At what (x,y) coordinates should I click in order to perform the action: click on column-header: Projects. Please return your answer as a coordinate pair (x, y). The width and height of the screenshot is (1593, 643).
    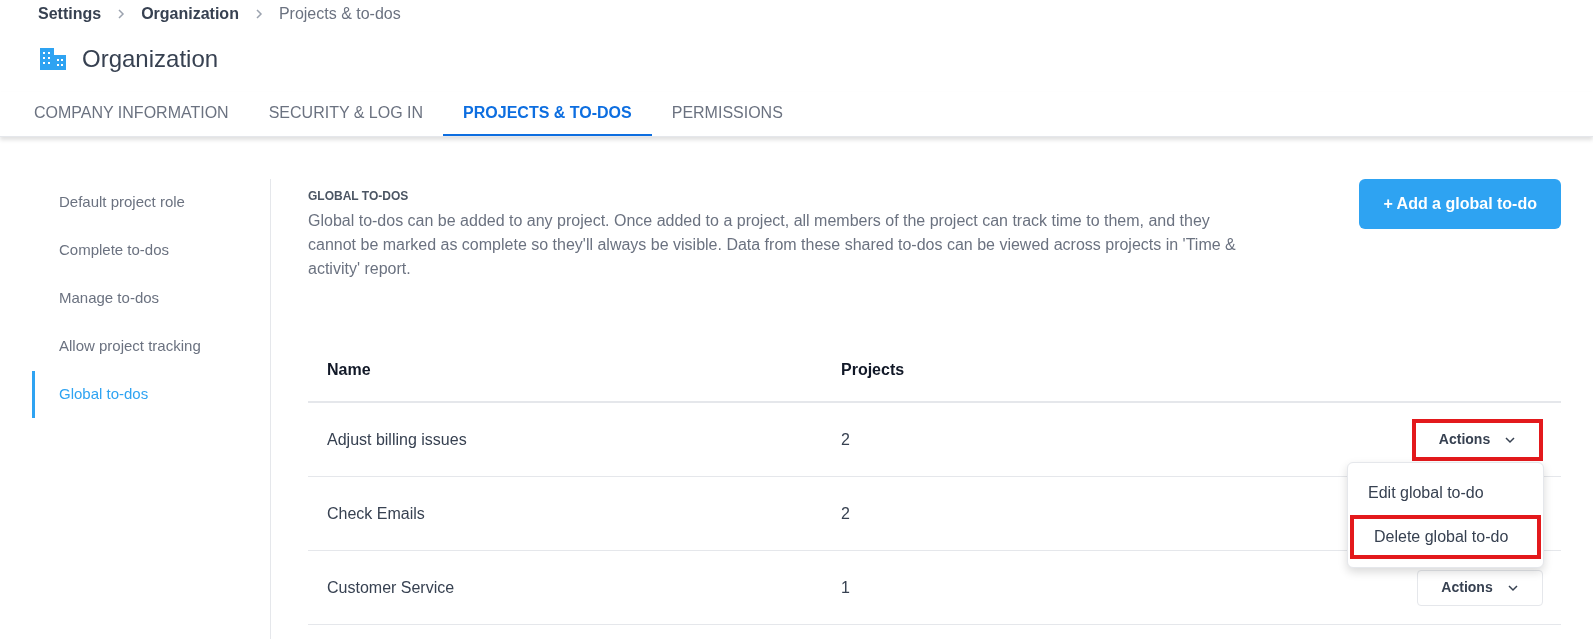
    Looking at the image, I should click on (873, 370).